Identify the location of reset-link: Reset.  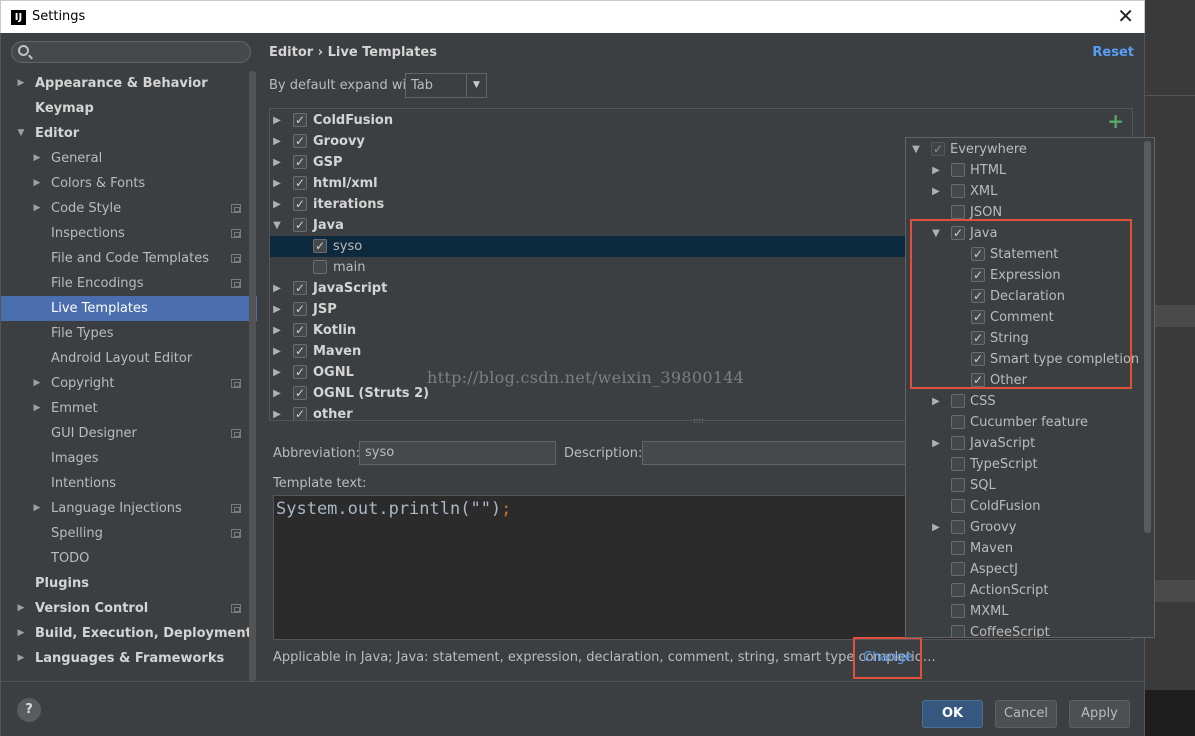
(1113, 52).